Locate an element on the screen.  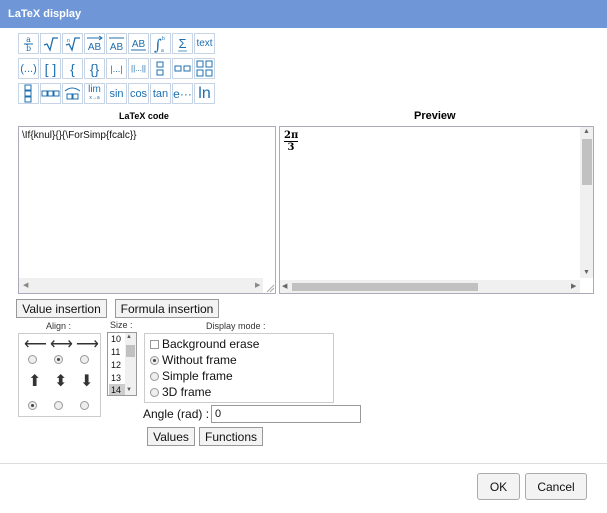
brackets-button: [ ] is located at coordinates (50, 68).